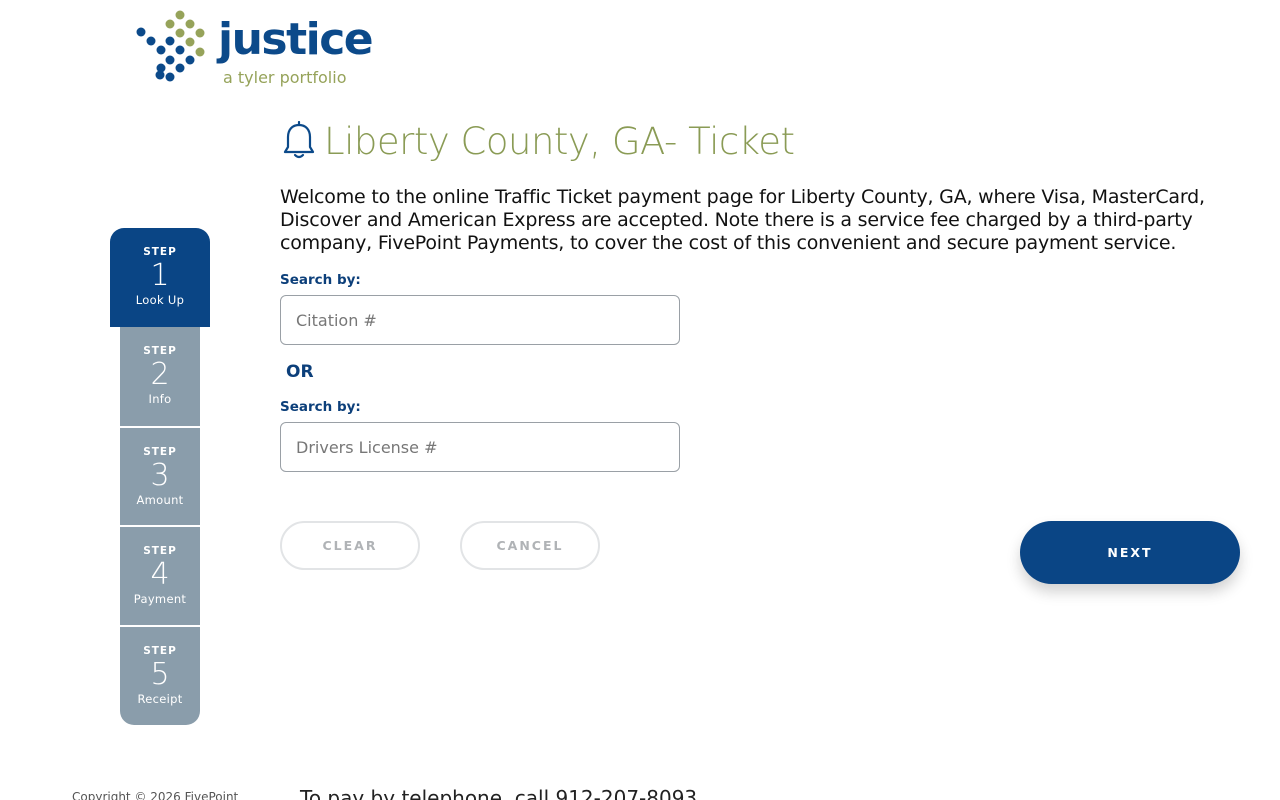  What do you see at coordinates (300, 372) in the screenshot?
I see `or-separator: OR` at bounding box center [300, 372].